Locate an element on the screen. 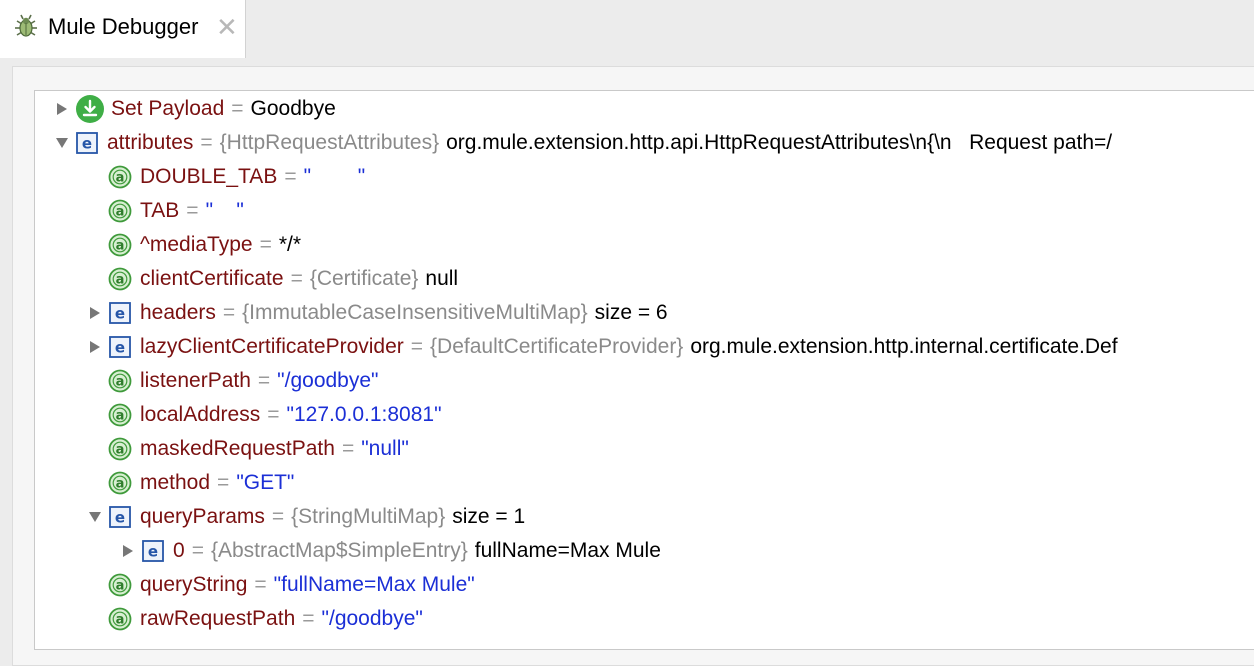  variable-name: DOUBLE_TAB is located at coordinates (209, 176).